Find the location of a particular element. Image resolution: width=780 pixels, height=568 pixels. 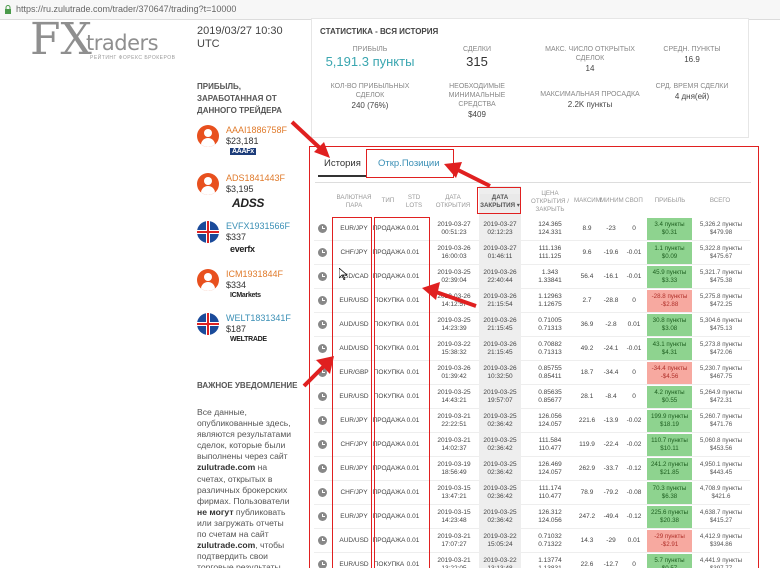

broker-logo: ICMarkets is located at coordinates (245, 295).